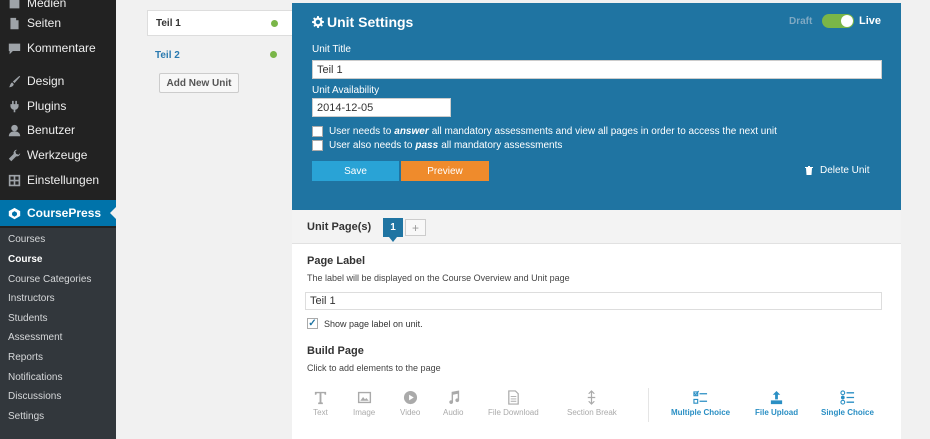  Describe the element at coordinates (317, 145) in the screenshot. I see `pass-requirement-checkbox` at that location.